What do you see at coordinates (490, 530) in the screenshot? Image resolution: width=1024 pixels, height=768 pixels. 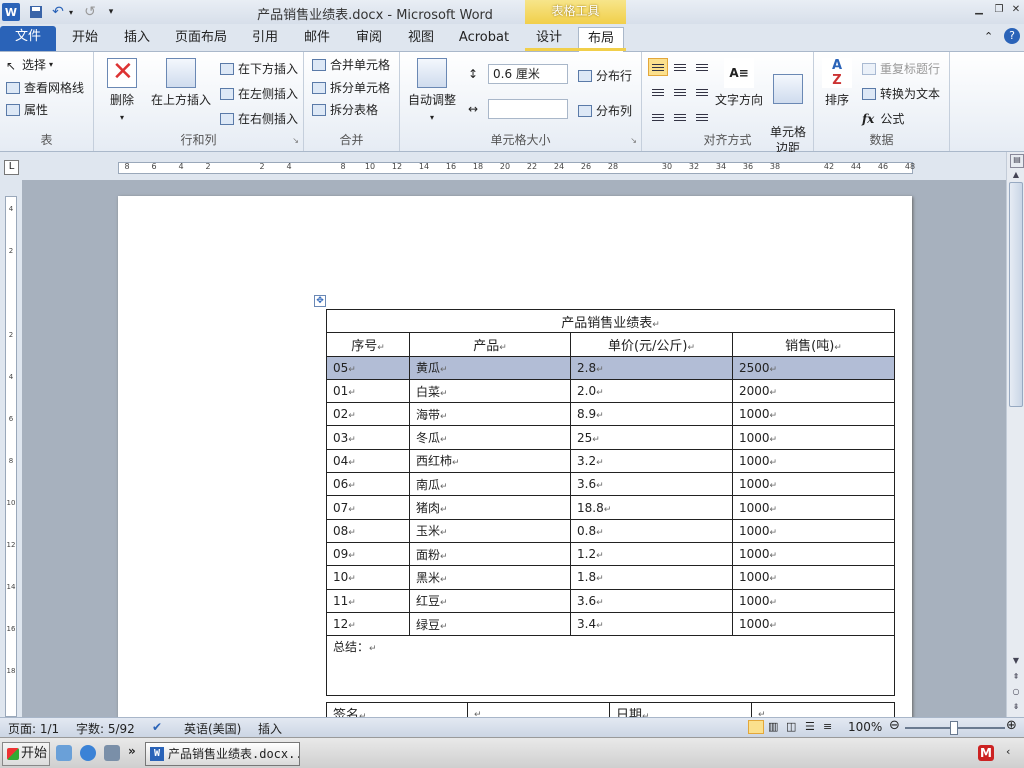 I see `table-cell: 玉米↵` at bounding box center [490, 530].